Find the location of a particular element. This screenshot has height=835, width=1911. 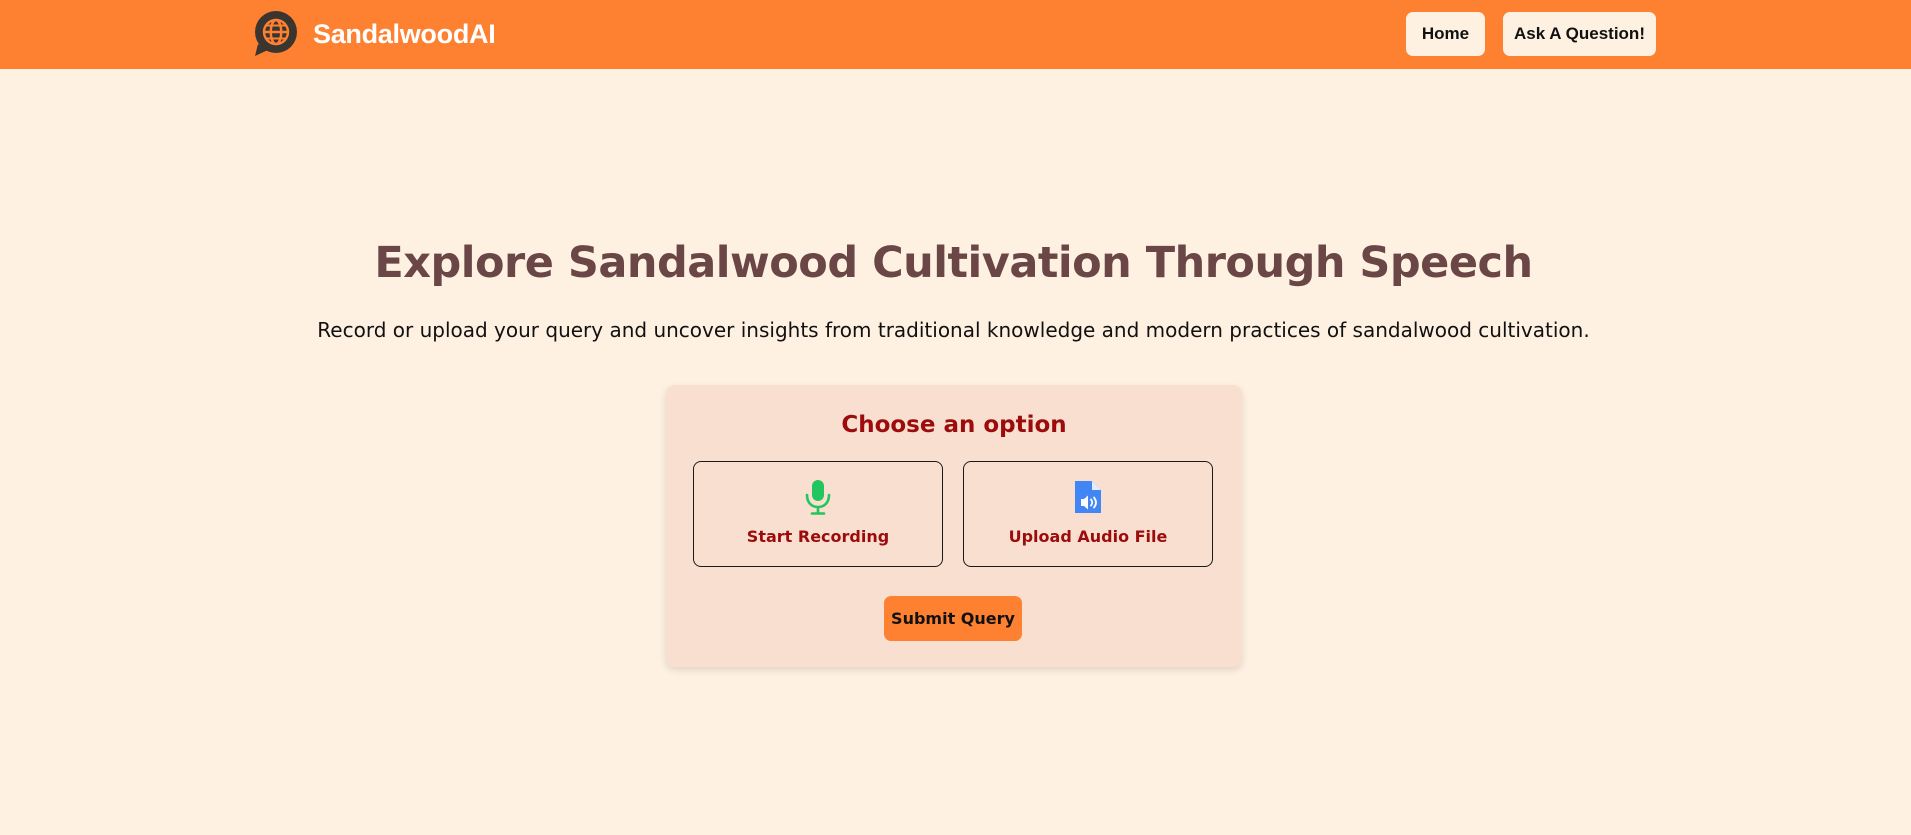

start-recording-label: Start Recording is located at coordinates (818, 536).